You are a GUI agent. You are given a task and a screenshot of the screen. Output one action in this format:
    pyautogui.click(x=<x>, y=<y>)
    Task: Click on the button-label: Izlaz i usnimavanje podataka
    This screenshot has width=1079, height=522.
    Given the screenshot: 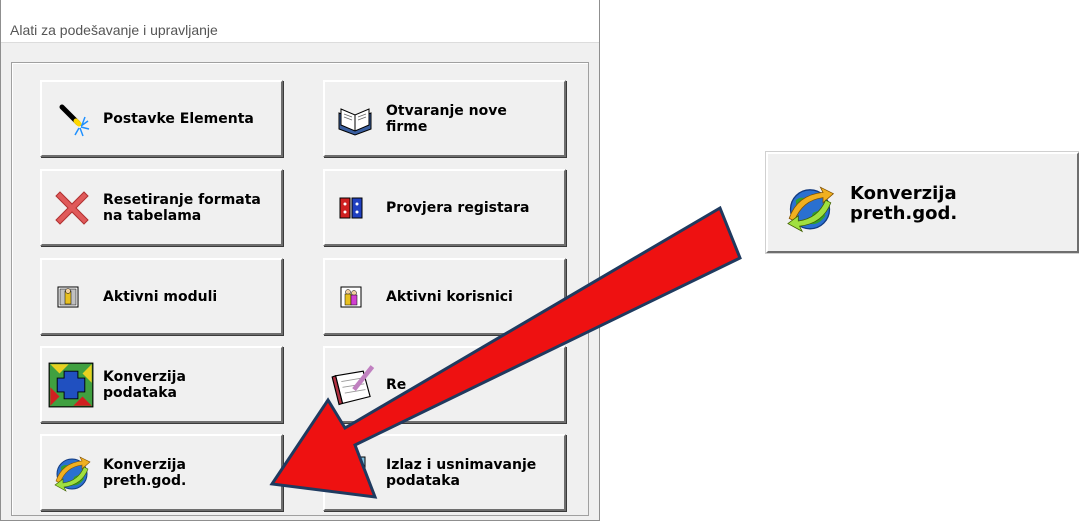 What is the action you would take?
    pyautogui.click(x=461, y=472)
    